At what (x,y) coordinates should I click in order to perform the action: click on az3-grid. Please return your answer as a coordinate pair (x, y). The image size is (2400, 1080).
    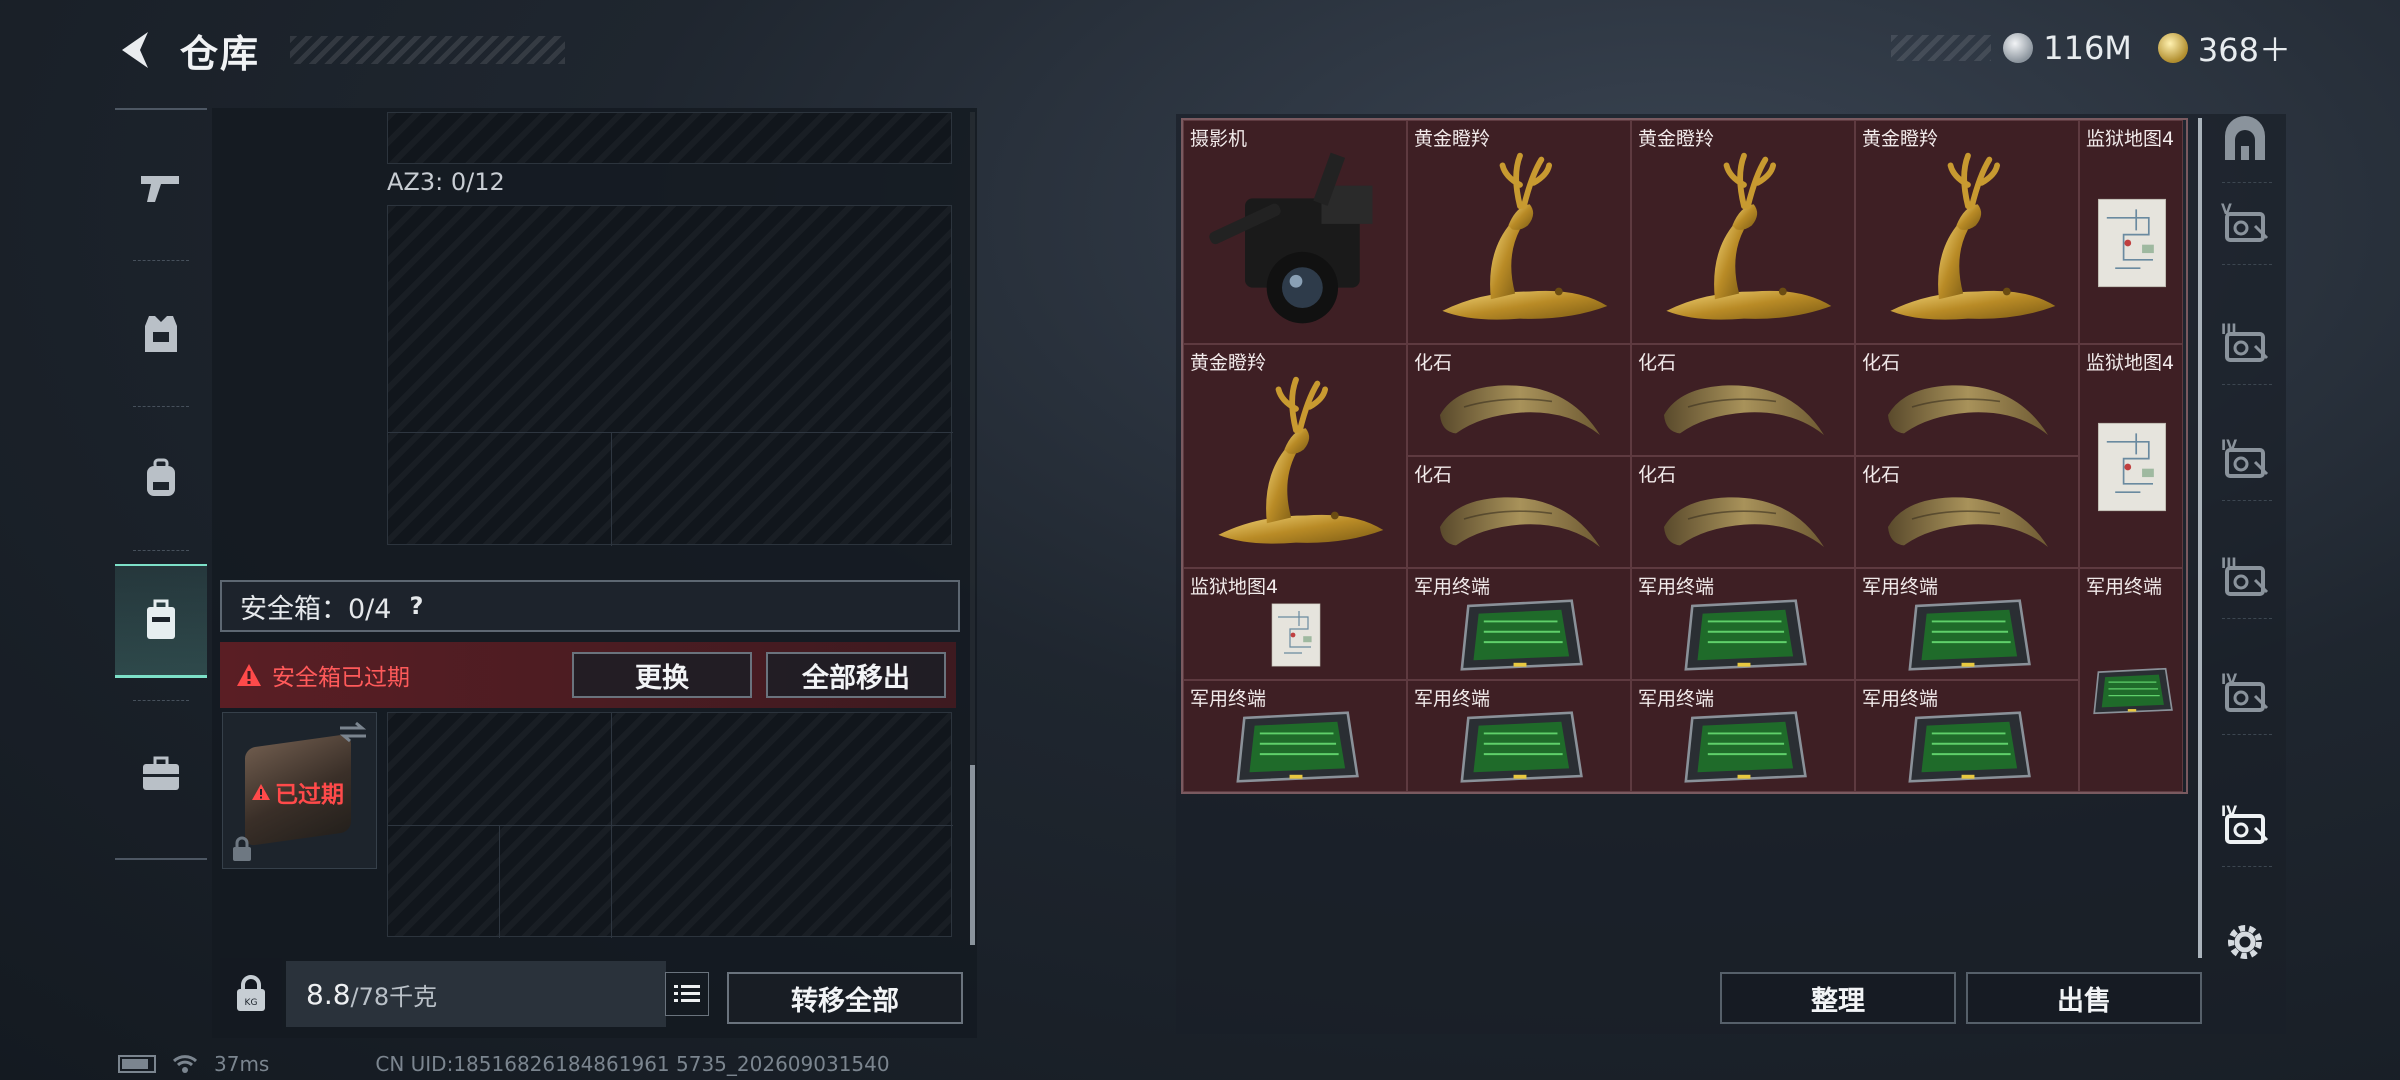
    Looking at the image, I should click on (670, 375).